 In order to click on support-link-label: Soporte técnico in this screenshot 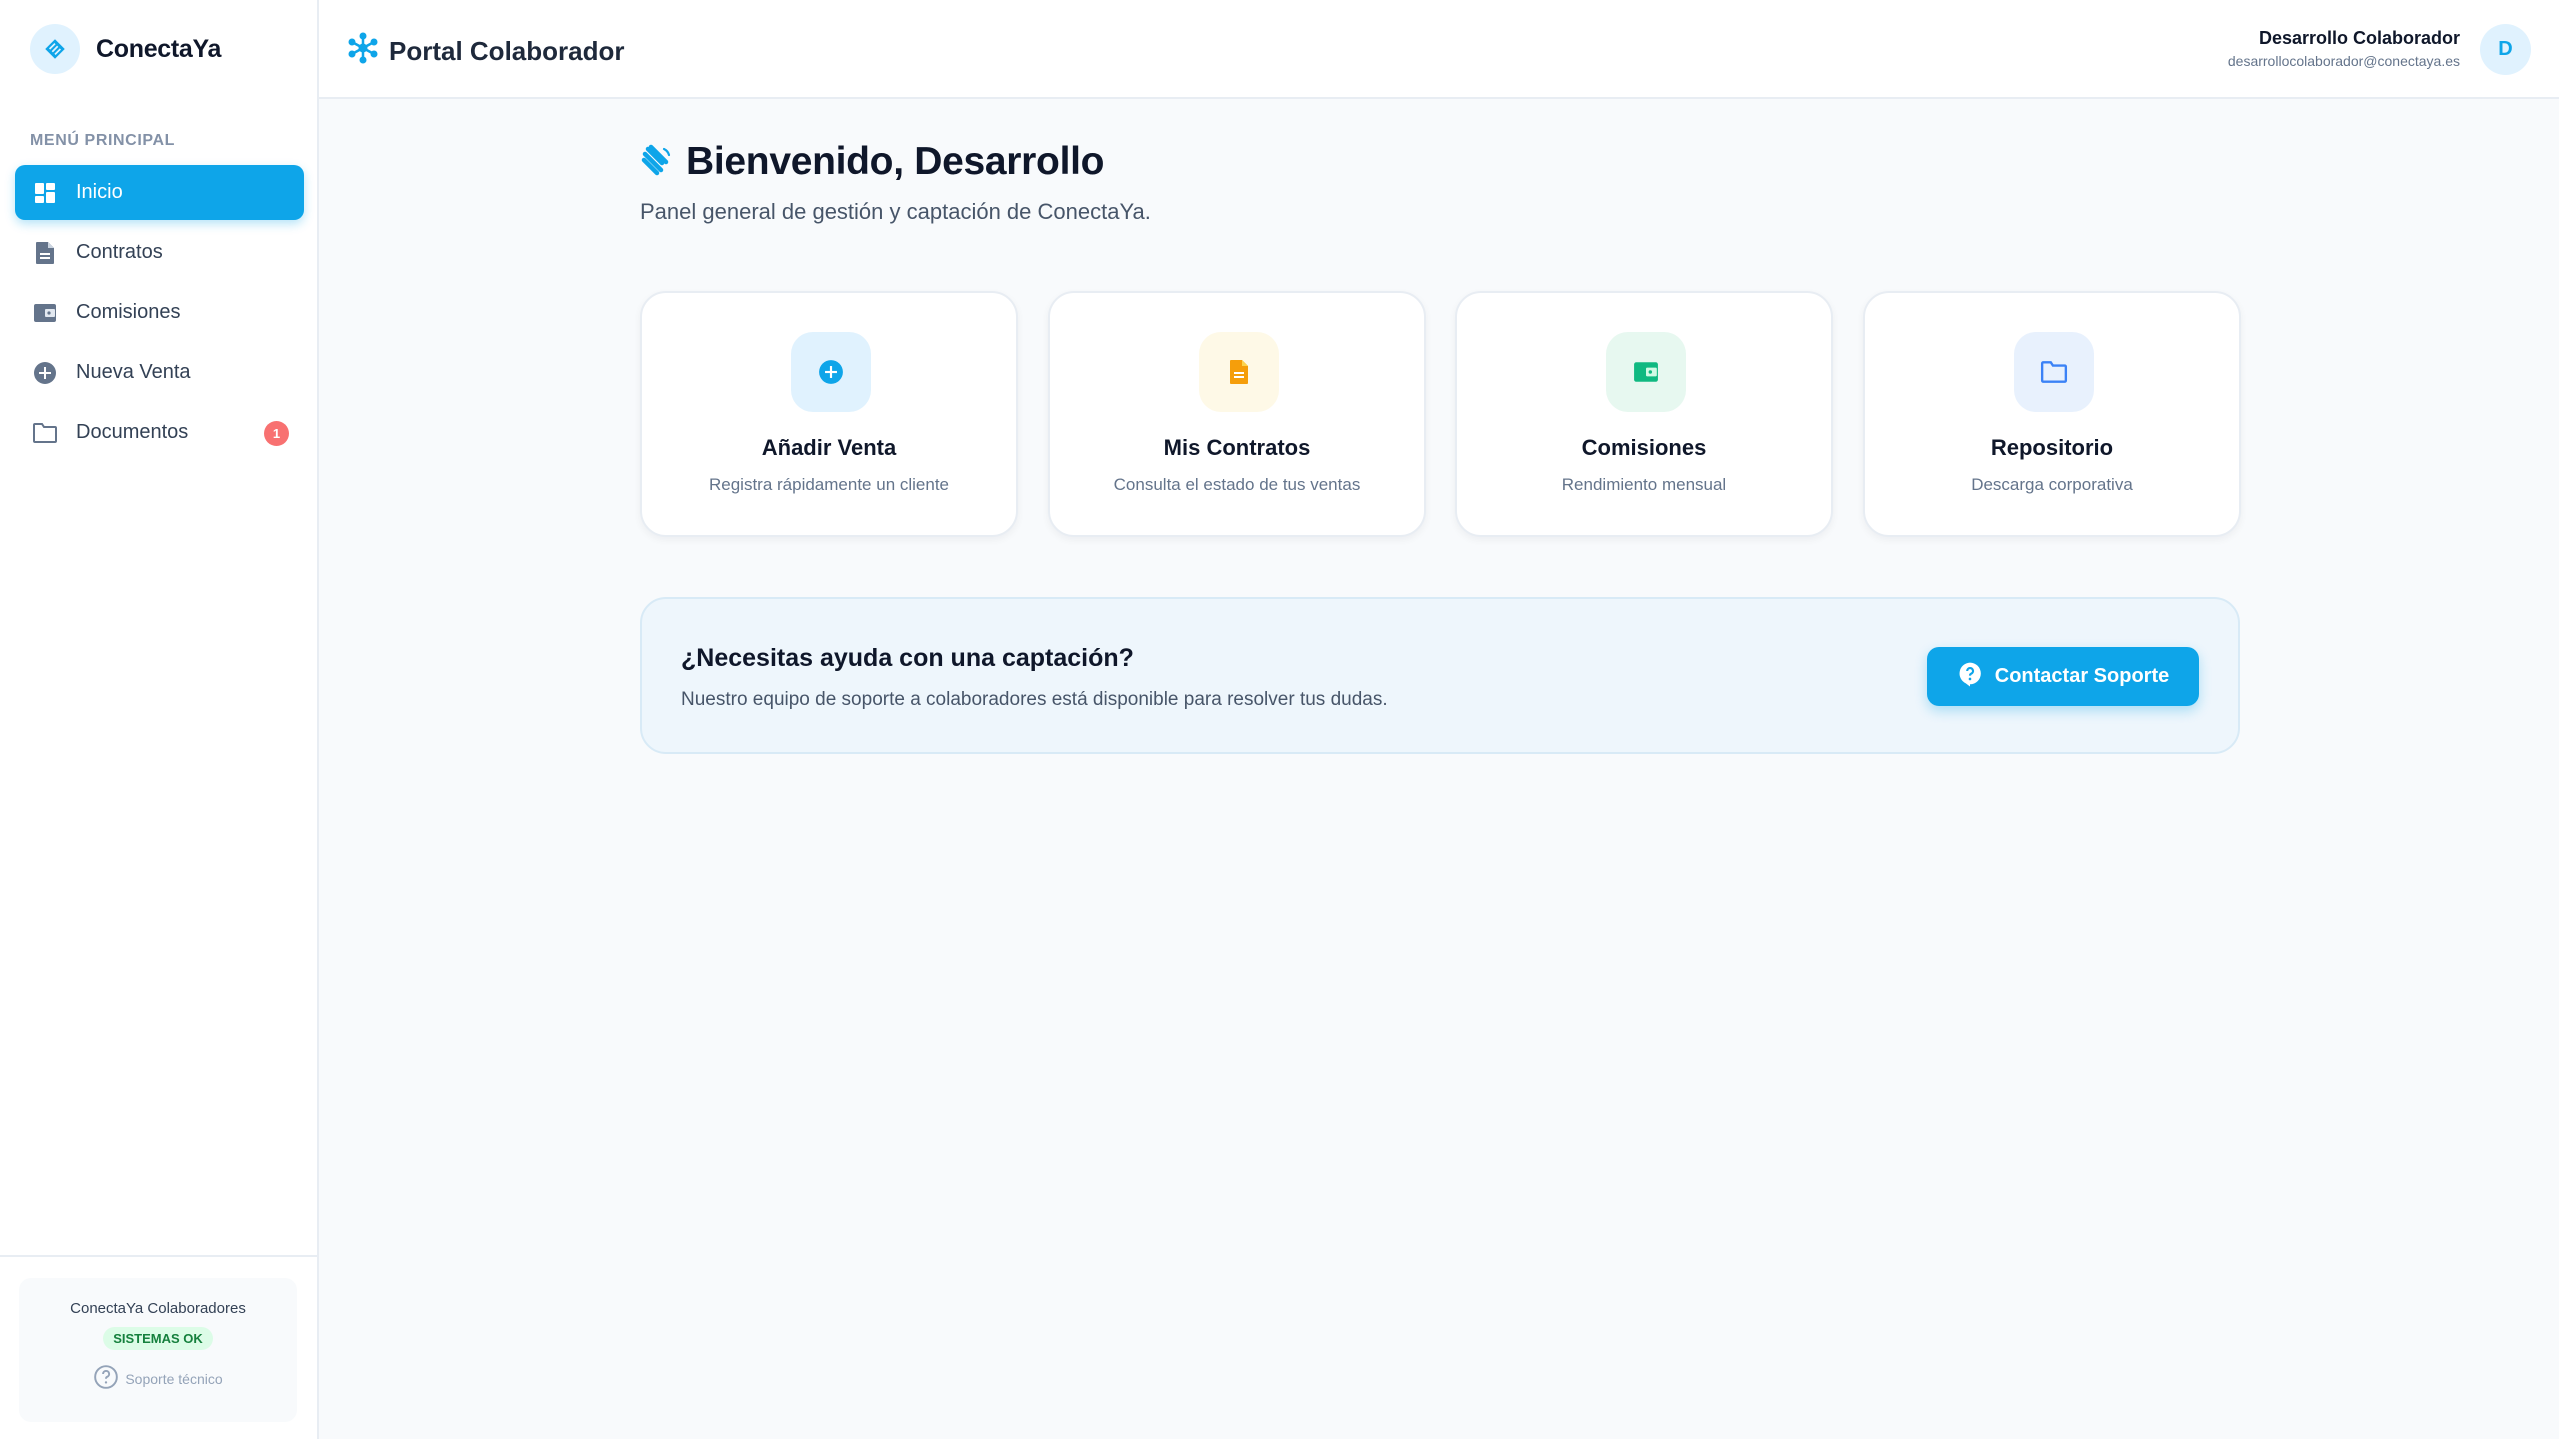, I will do `click(174, 1378)`.